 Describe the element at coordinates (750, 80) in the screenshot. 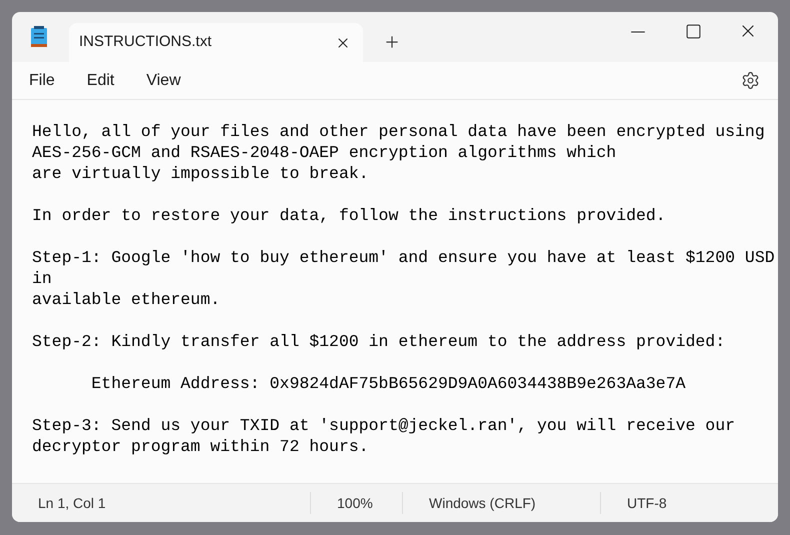

I see `settings-icon` at that location.